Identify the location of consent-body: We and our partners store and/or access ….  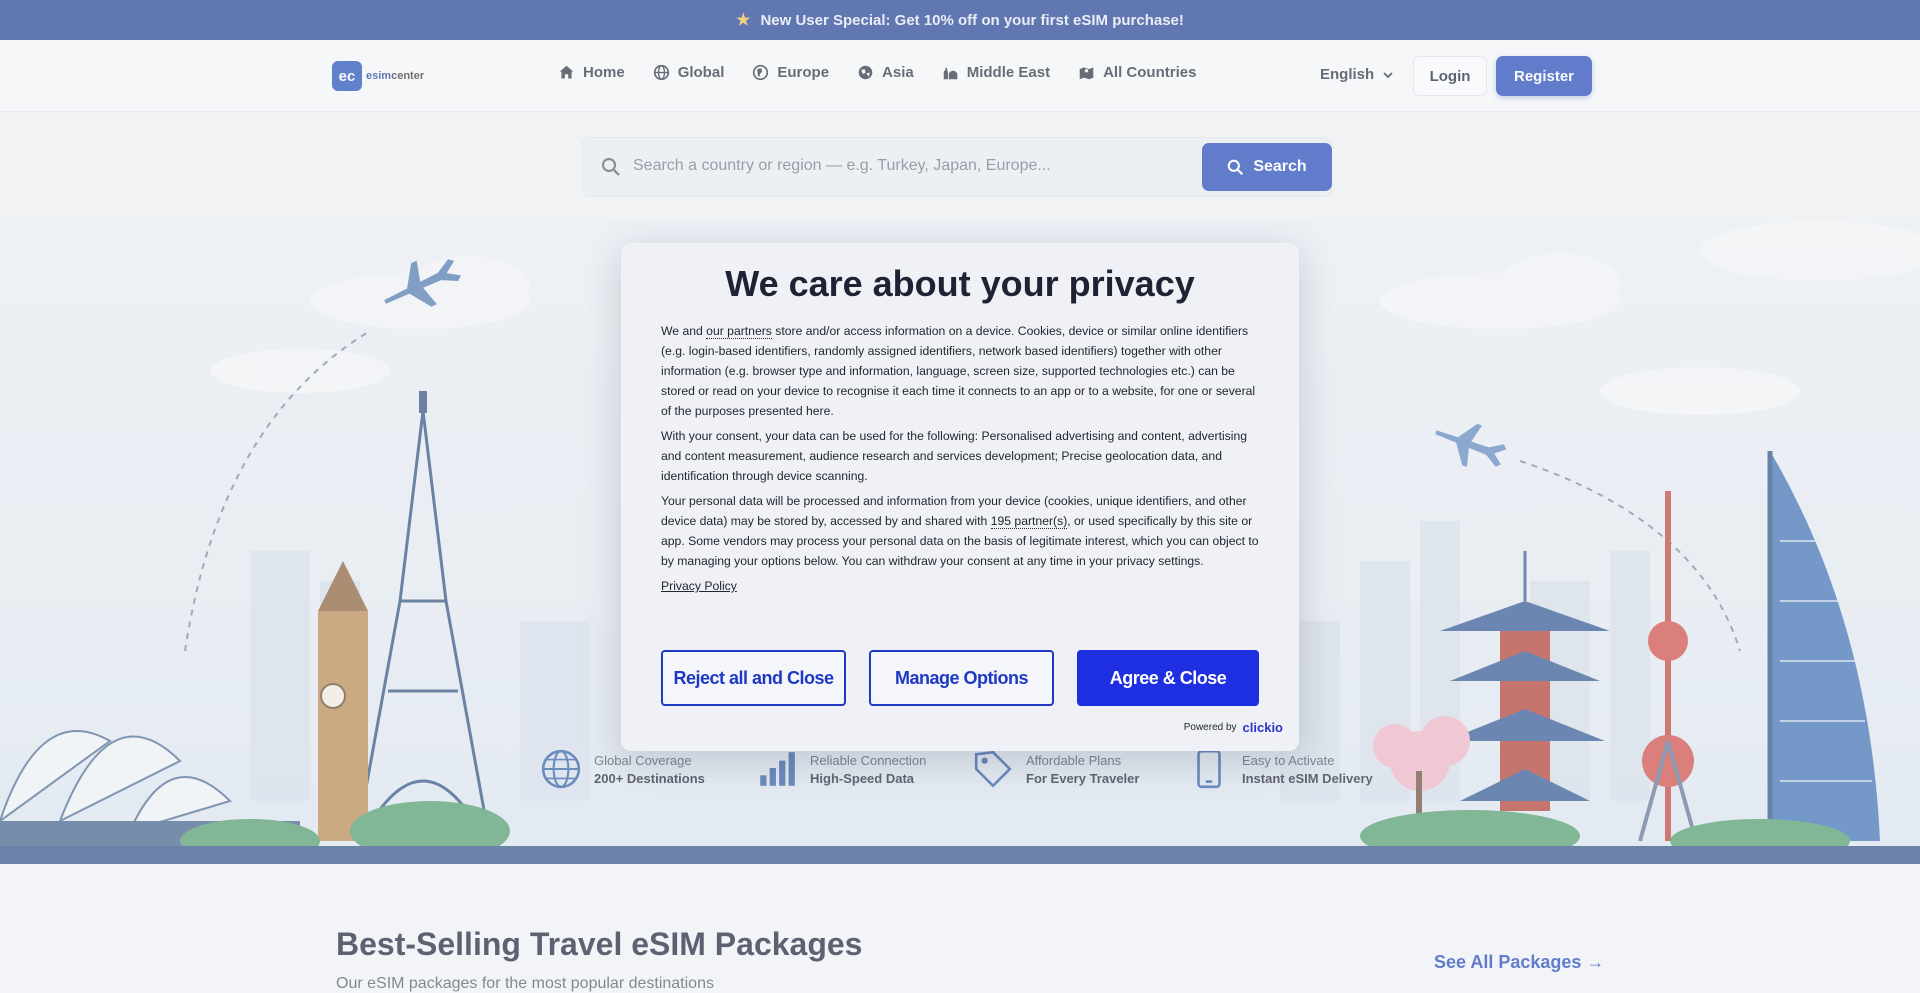
(961, 461).